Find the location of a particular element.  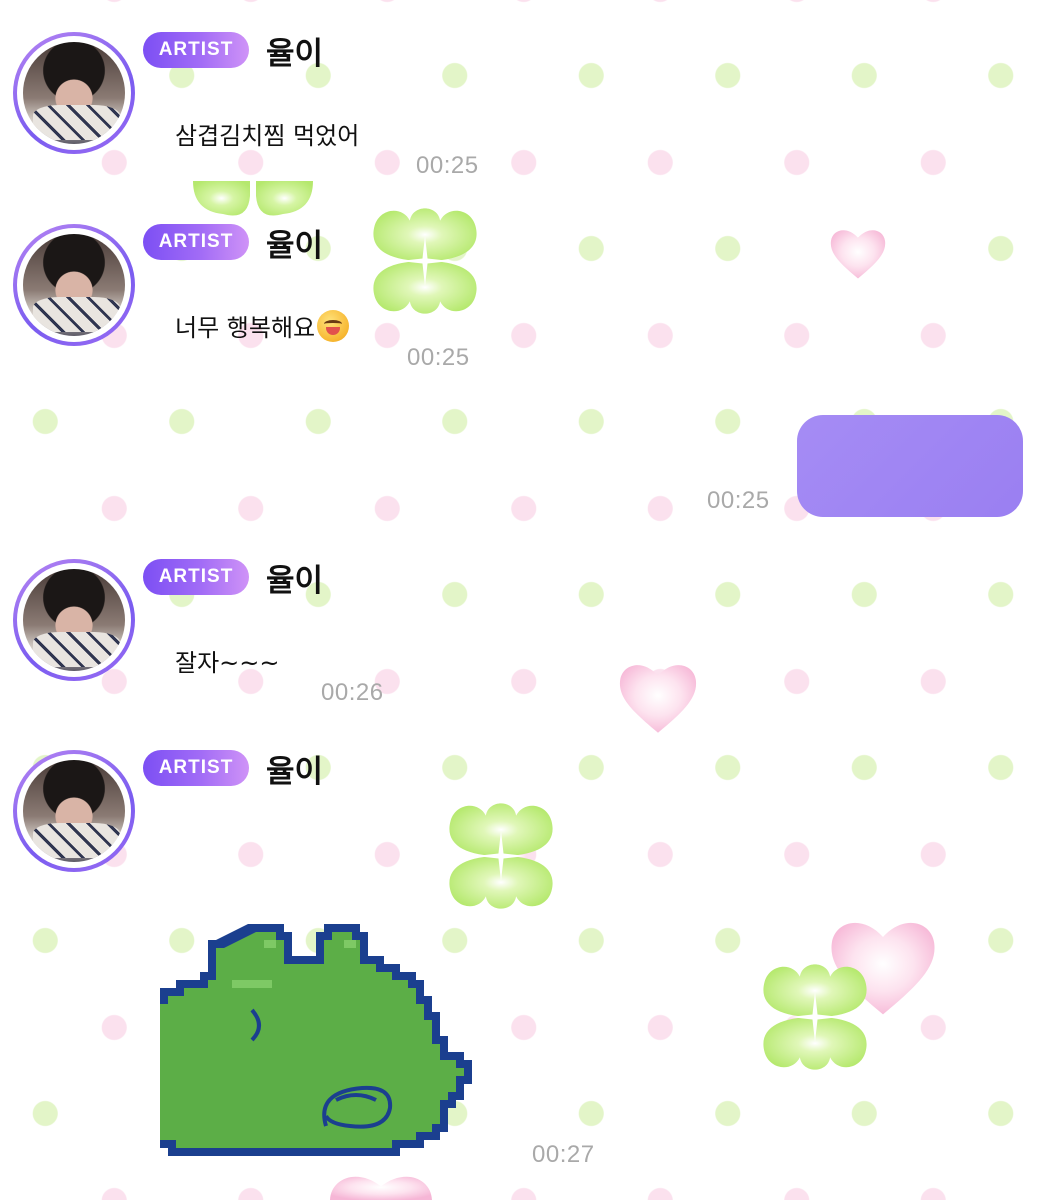

message-time: 00:27 is located at coordinates (563, 1154).